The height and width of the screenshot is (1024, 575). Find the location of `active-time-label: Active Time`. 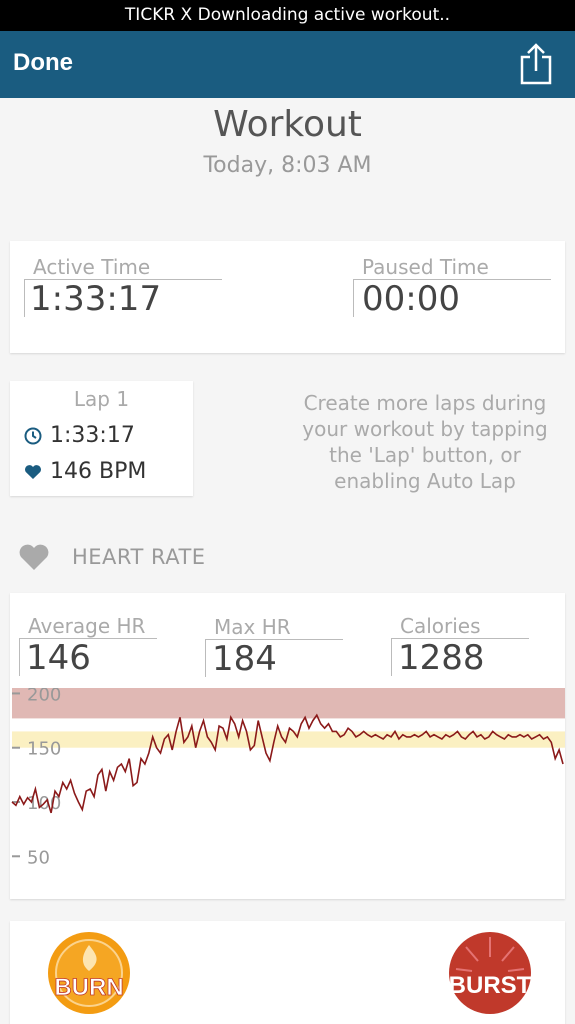

active-time-label: Active Time is located at coordinates (92, 267).